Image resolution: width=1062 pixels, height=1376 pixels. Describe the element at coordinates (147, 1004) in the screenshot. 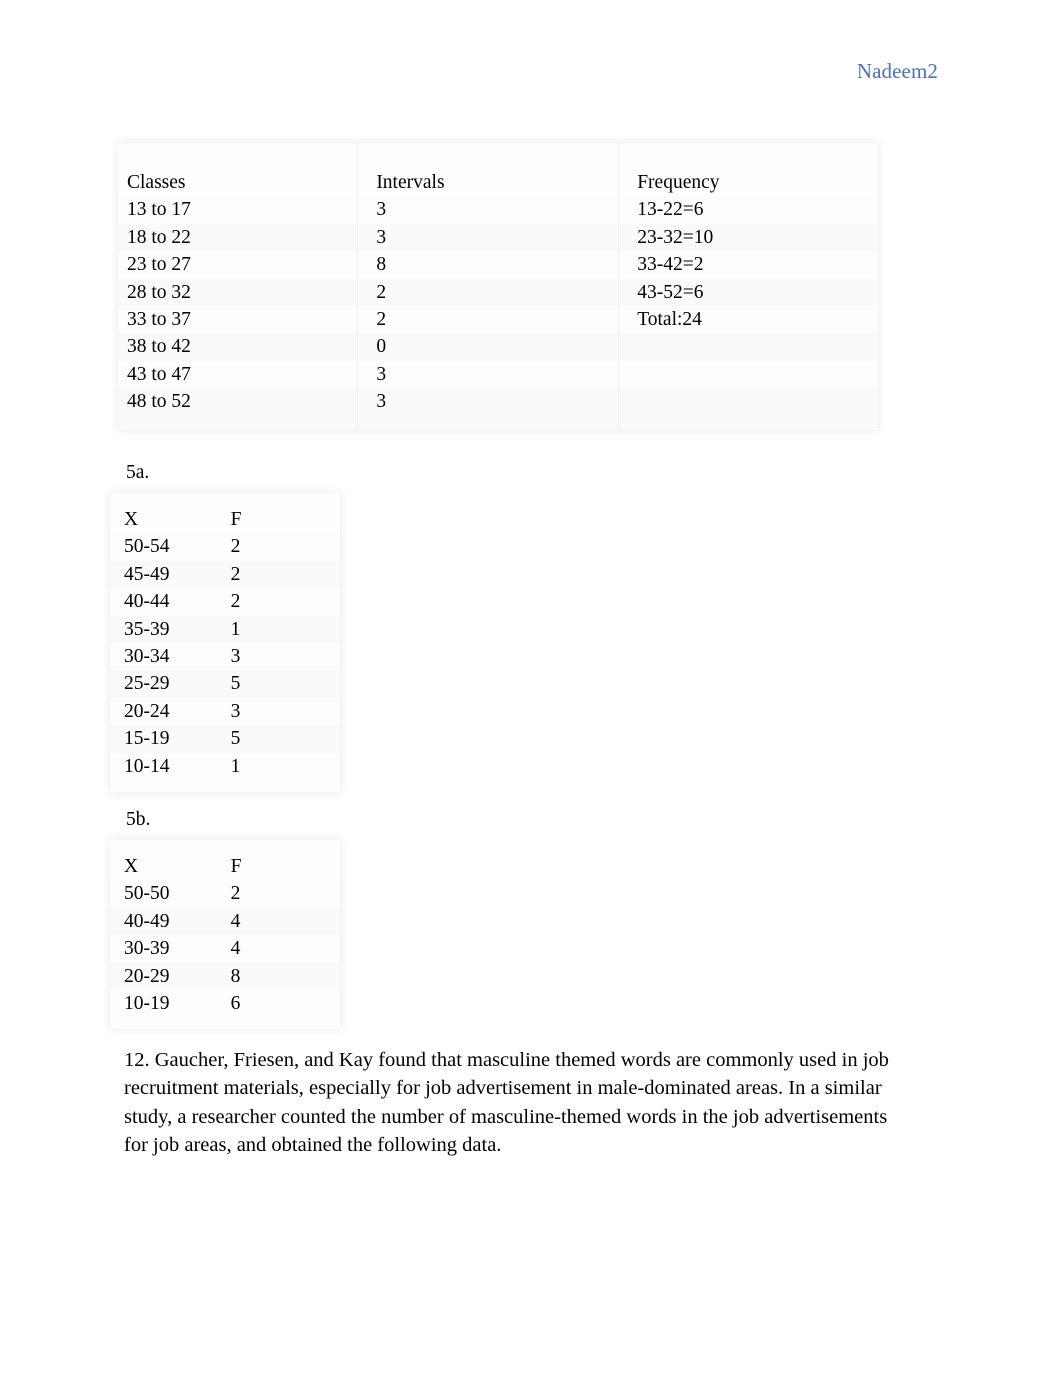

I see `cell-x: 10-19` at that location.